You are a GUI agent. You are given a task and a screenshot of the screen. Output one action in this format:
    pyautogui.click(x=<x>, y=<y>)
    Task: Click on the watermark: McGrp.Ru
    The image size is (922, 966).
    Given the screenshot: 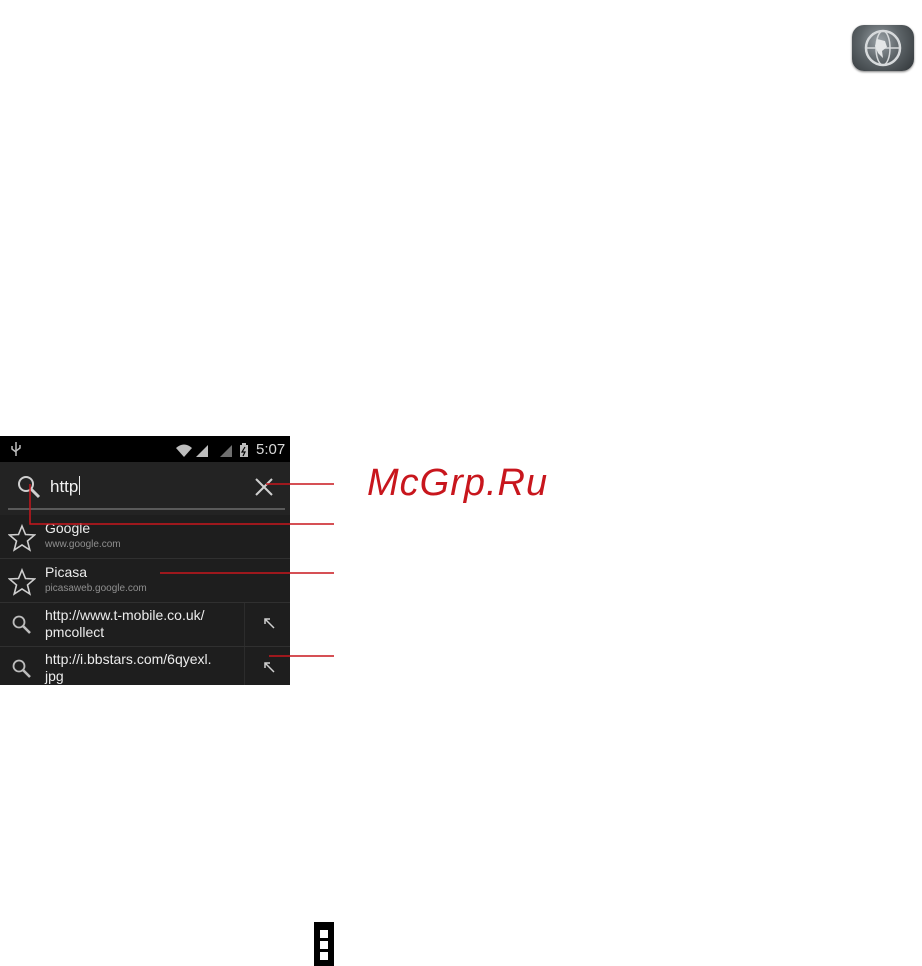 What is the action you would take?
    pyautogui.click(x=458, y=483)
    